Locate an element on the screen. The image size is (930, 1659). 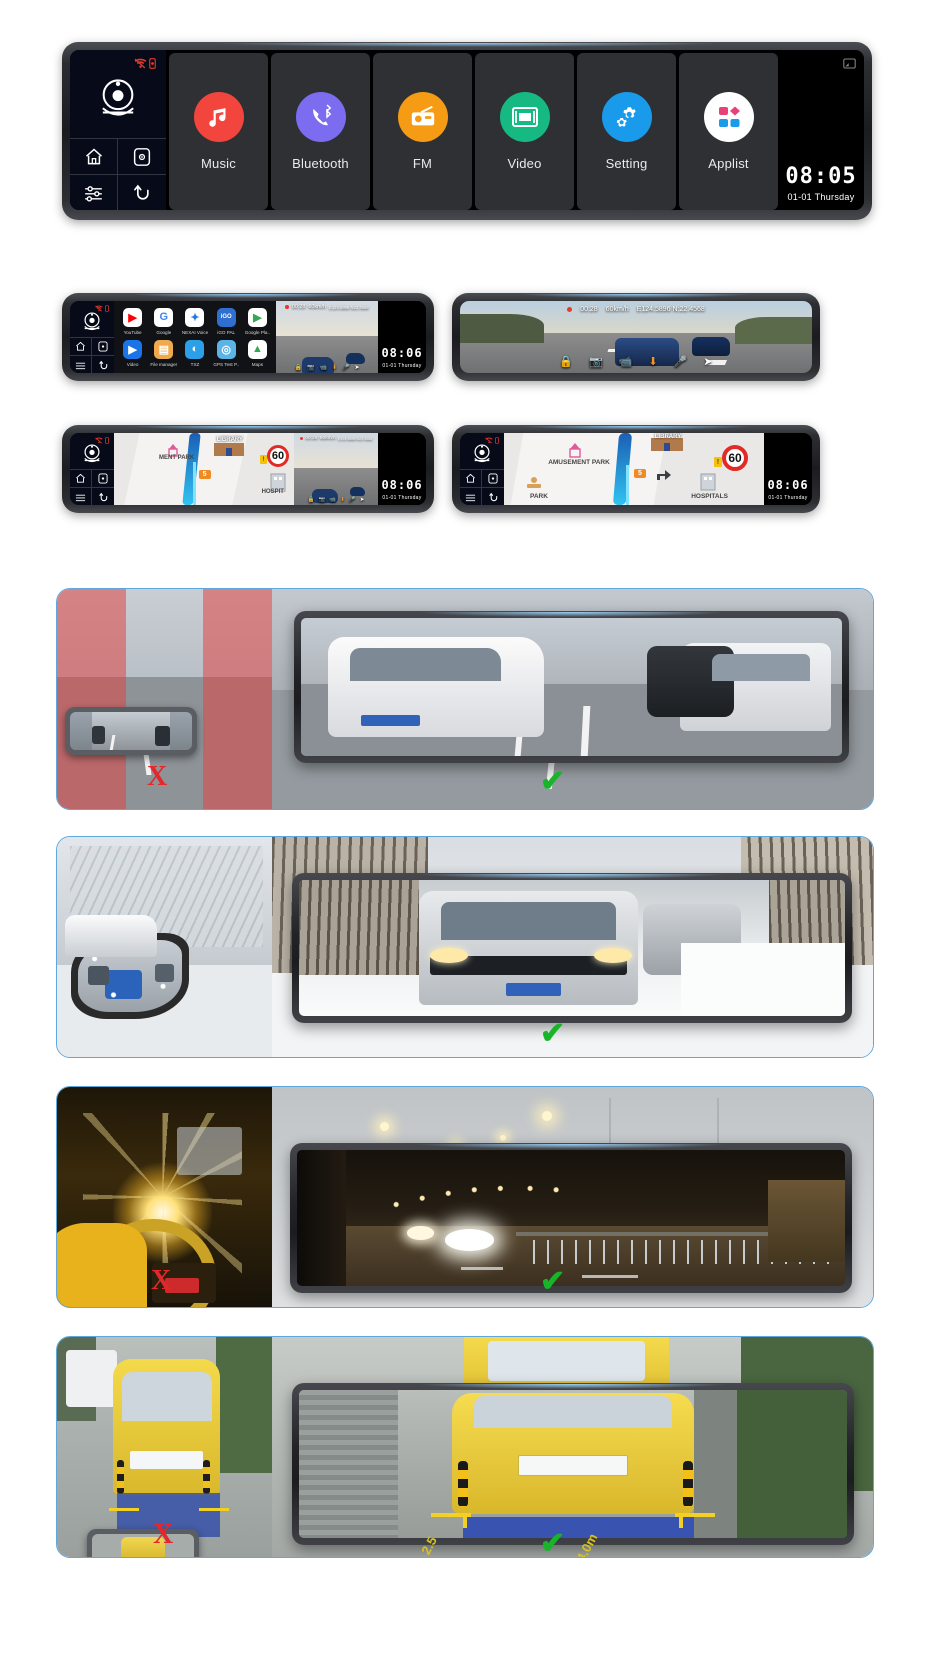
comparison-good-snow: ✔ is located at coordinates (572, 947).